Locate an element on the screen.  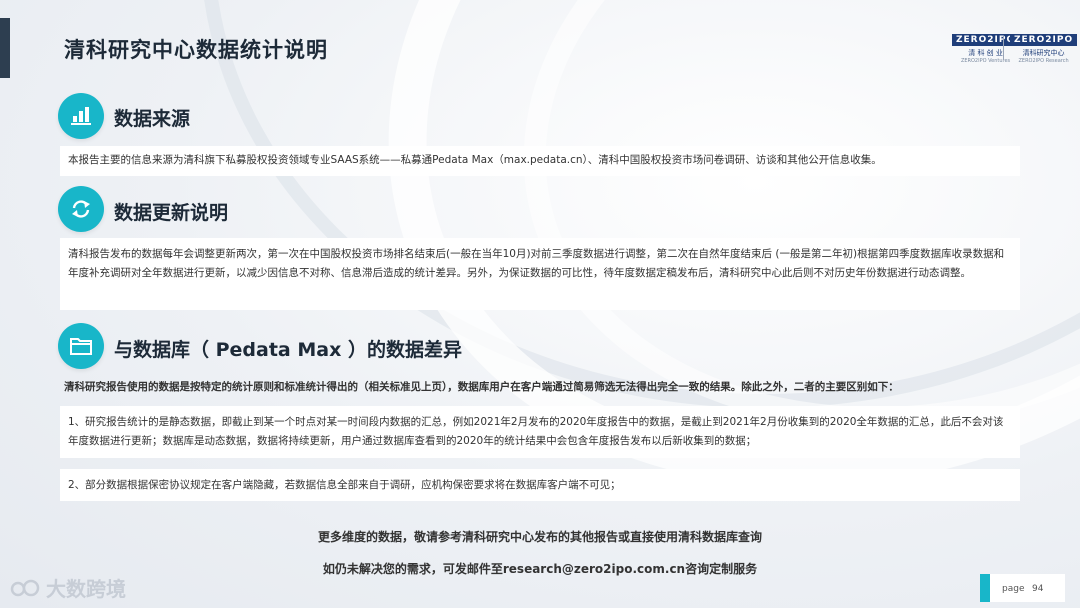
page-title: 清科研究中心数据统计说明 is located at coordinates (196, 50).